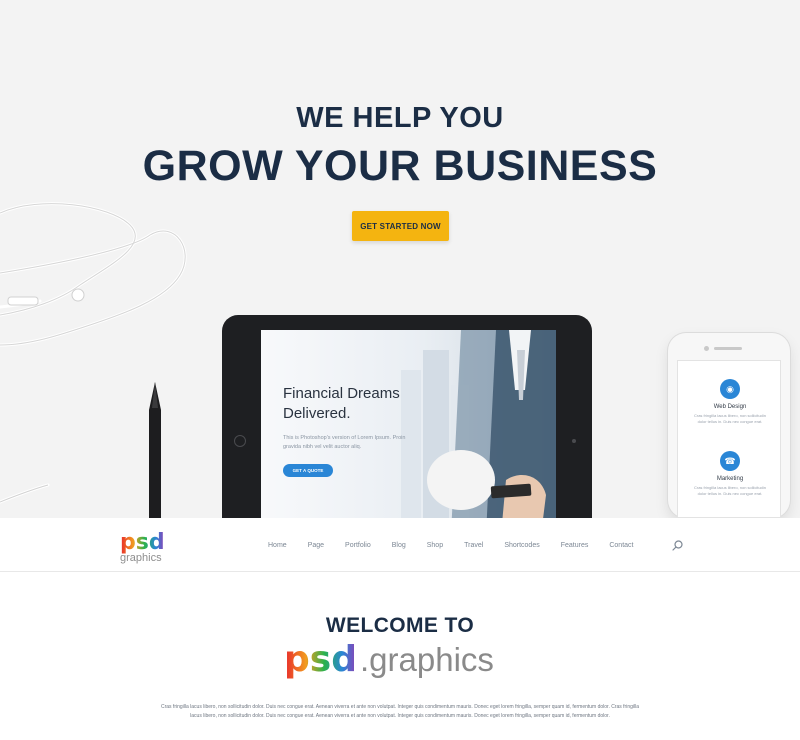 The height and width of the screenshot is (740, 800). Describe the element at coordinates (400, 226) in the screenshot. I see `get-started-button: GET STARTED NOW` at that location.